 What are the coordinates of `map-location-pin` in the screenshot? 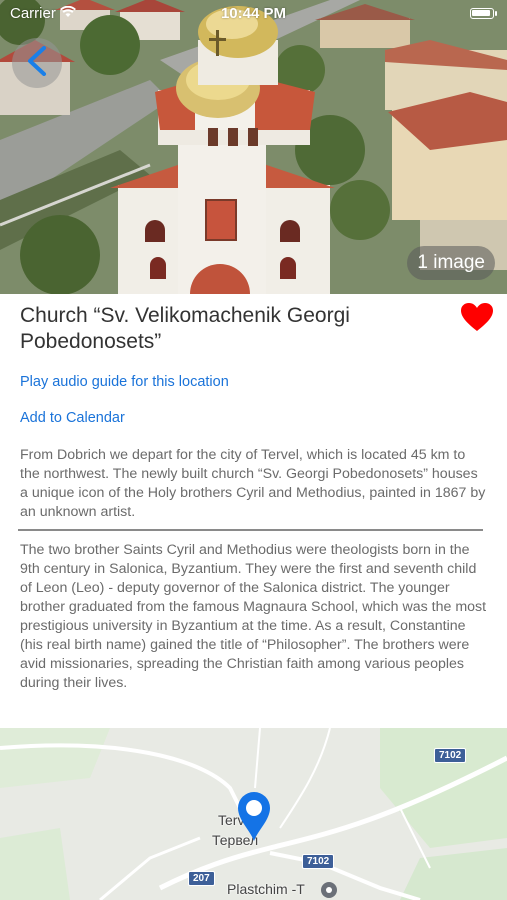 It's located at (254, 816).